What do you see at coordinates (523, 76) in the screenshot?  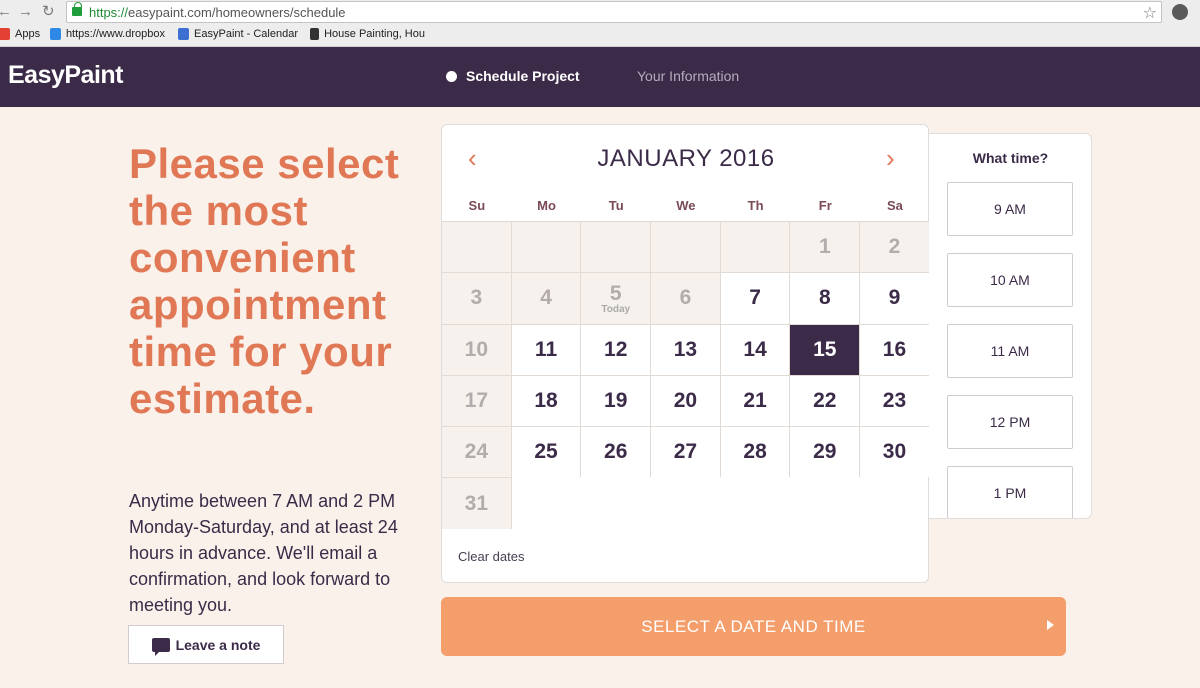 I see `step-label: Schedule Project` at bounding box center [523, 76].